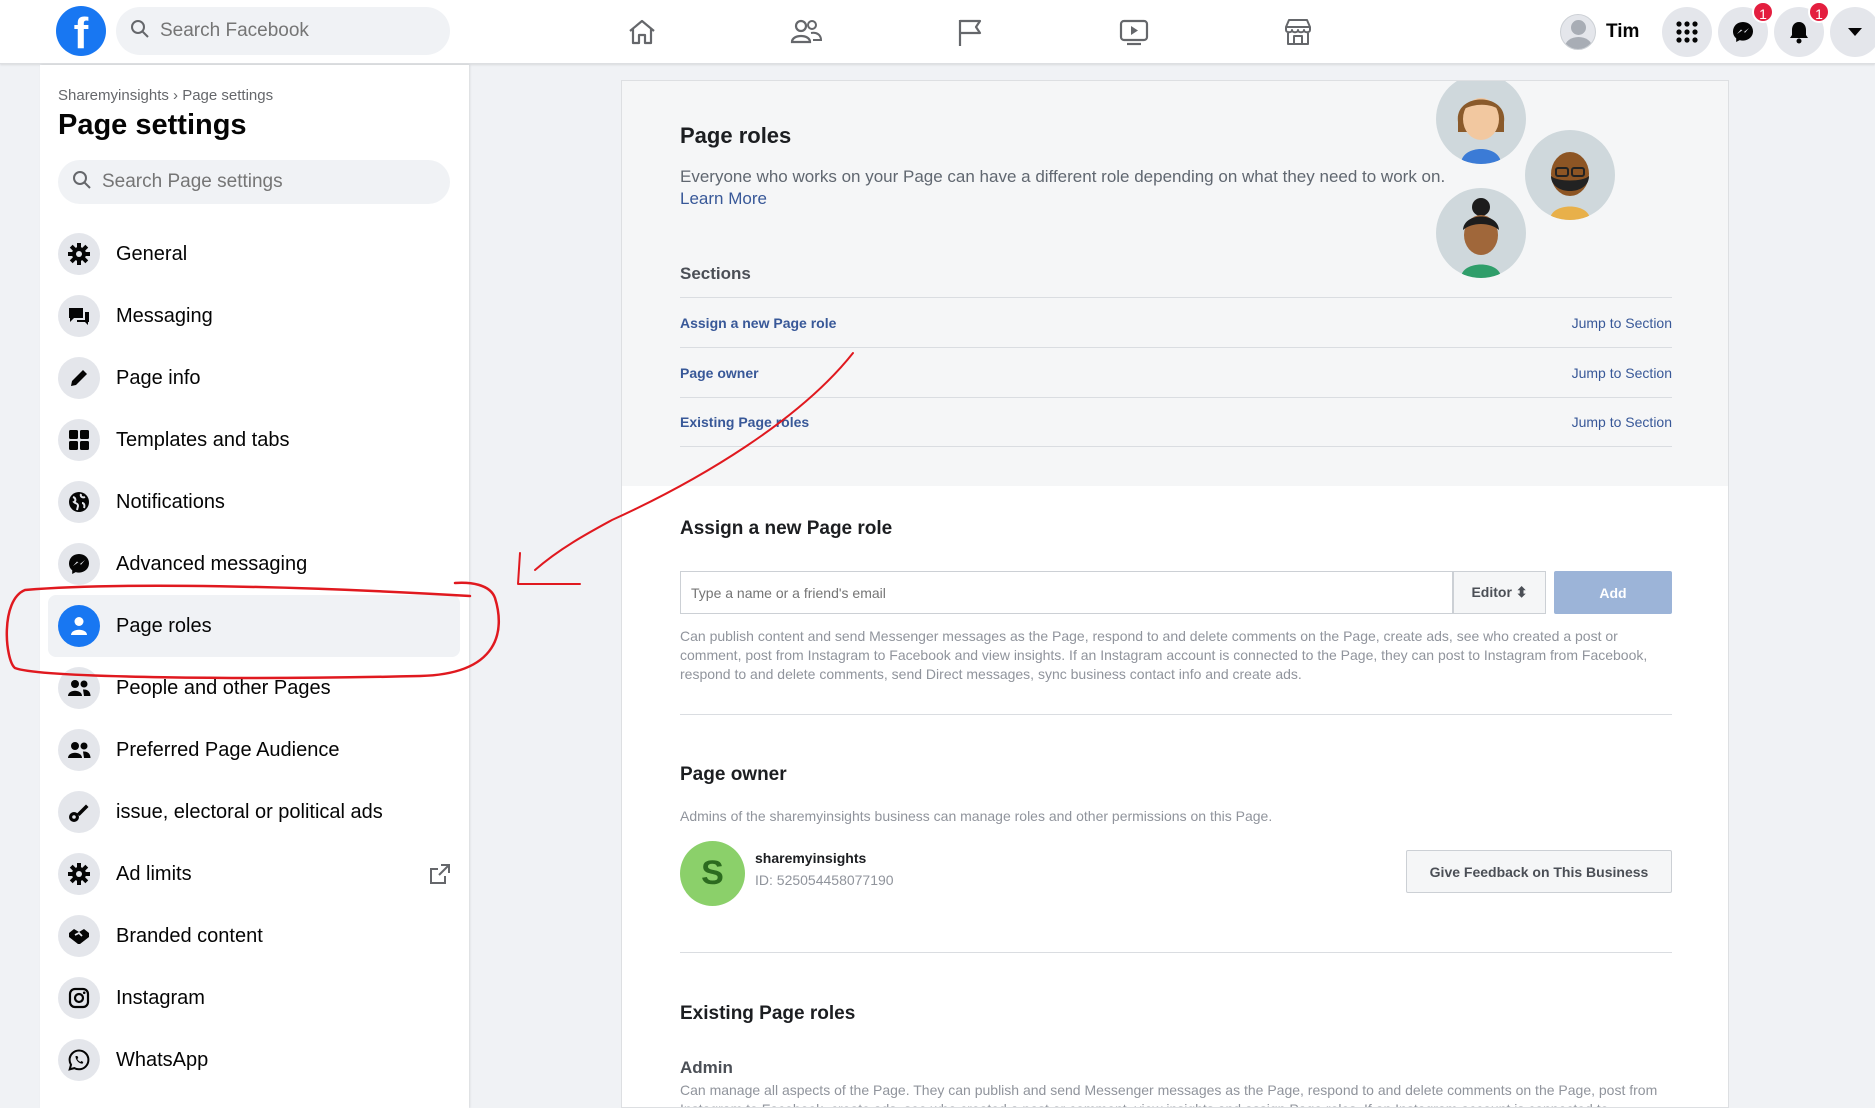 Image resolution: width=1875 pixels, height=1108 pixels. Describe the element at coordinates (1578, 32) in the screenshot. I see `avatar` at that location.